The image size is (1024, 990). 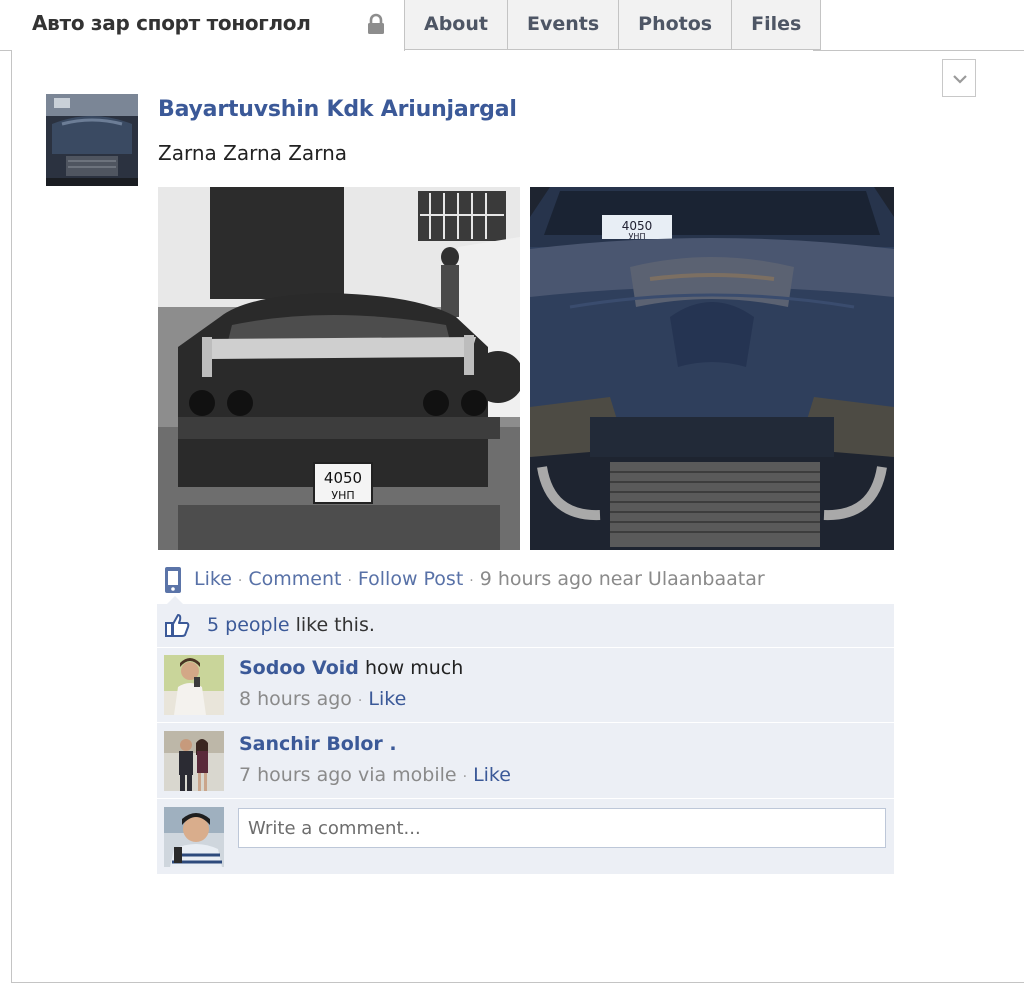 What do you see at coordinates (294, 579) in the screenshot?
I see `comment-link: Comment` at bounding box center [294, 579].